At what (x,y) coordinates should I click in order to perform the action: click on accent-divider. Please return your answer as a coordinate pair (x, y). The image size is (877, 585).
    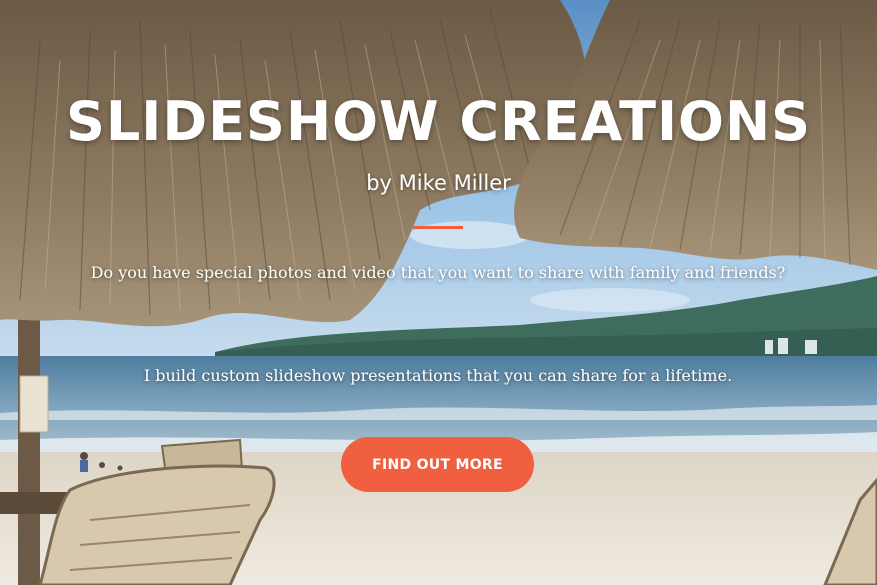
    Looking at the image, I should click on (438, 227).